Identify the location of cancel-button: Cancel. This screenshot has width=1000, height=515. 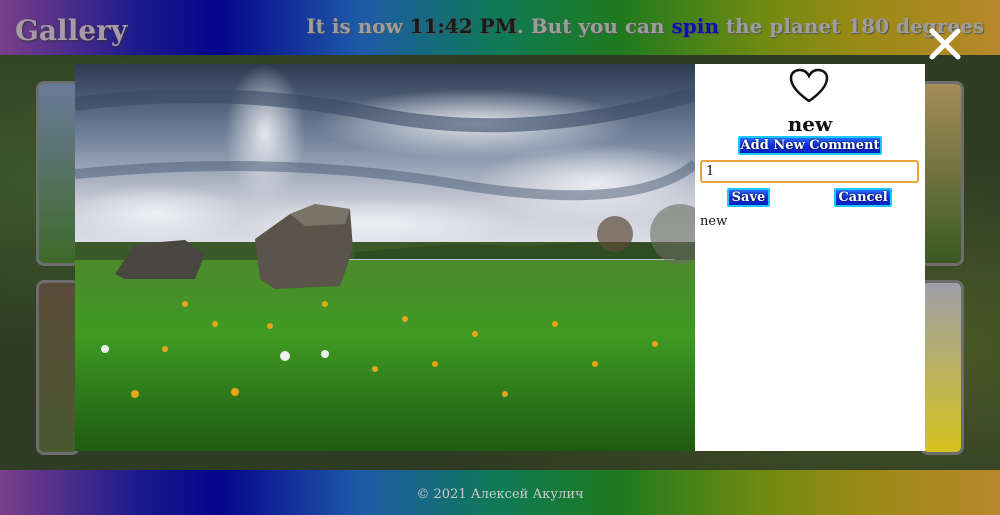
(863, 197).